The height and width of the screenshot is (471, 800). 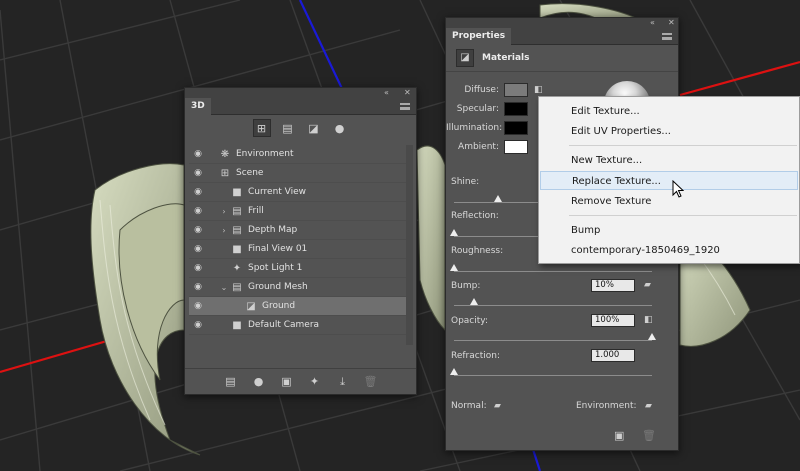 What do you see at coordinates (284, 325) in the screenshot?
I see `tree-item-label: Default Camera` at bounding box center [284, 325].